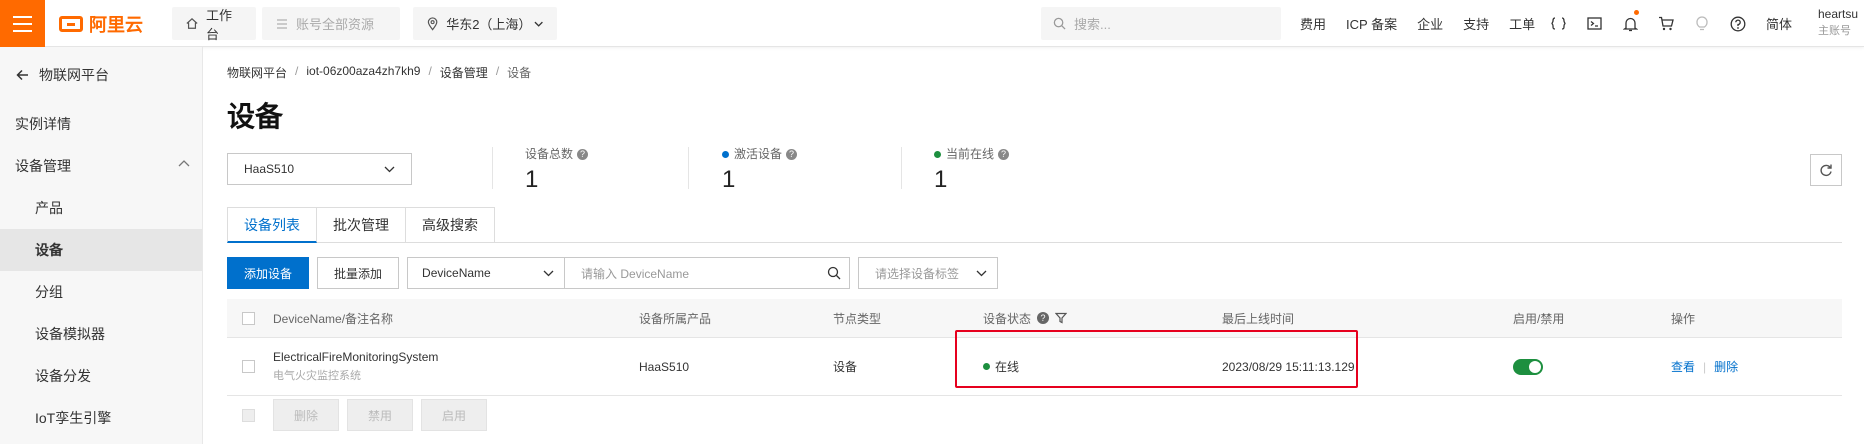 This screenshot has width=1864, height=444. I want to click on user-account-type: 主账号, so click(1834, 31).